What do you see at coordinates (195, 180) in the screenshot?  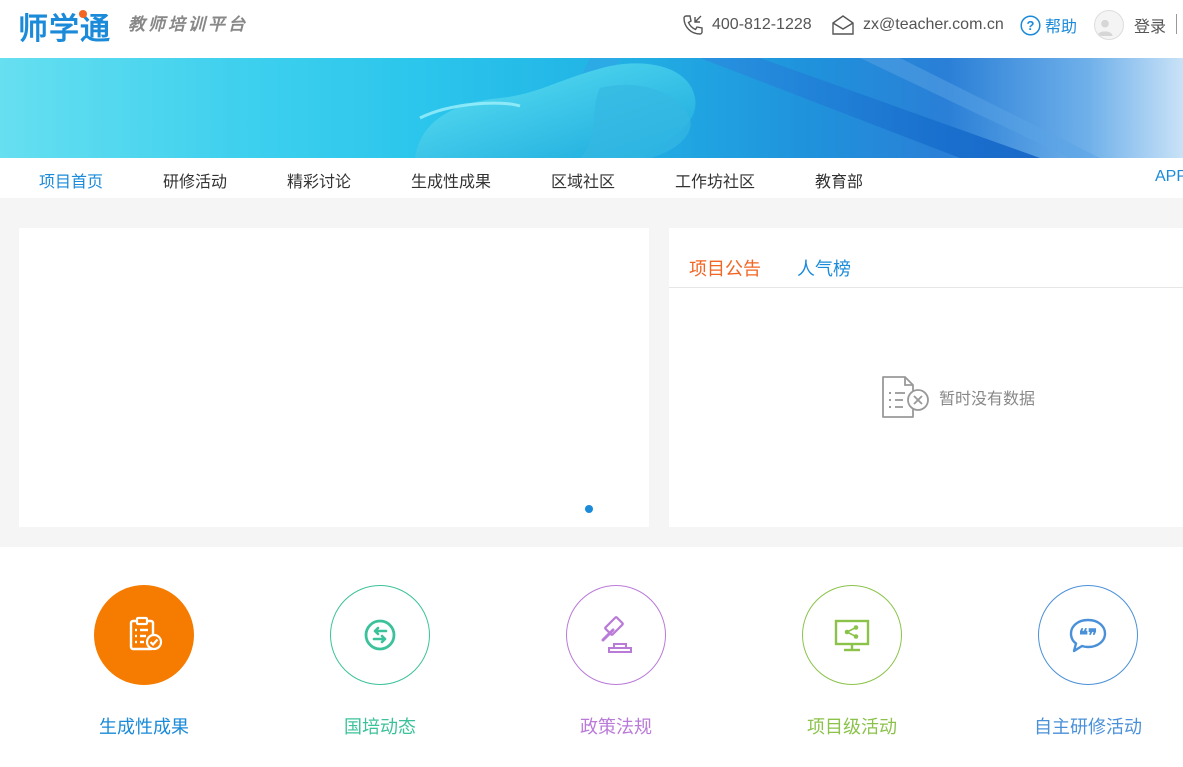 I see `nav-item-activities: 研修活动` at bounding box center [195, 180].